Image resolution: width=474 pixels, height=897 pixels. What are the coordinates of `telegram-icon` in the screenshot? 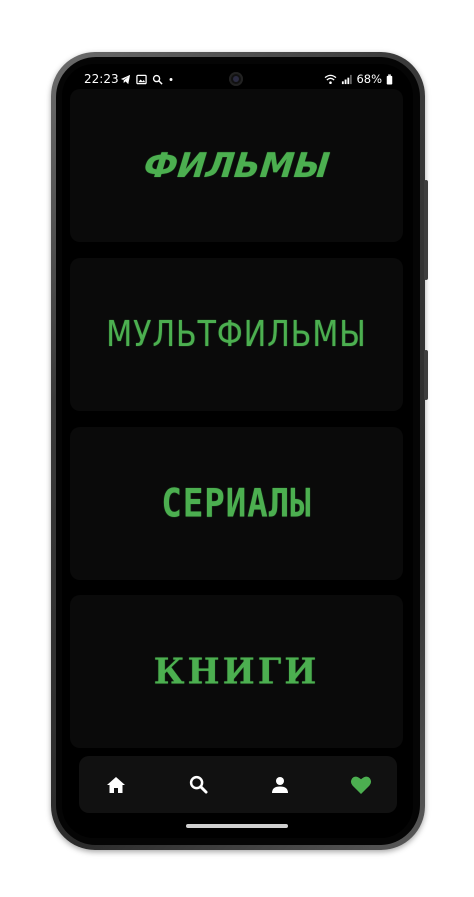 It's located at (125, 79).